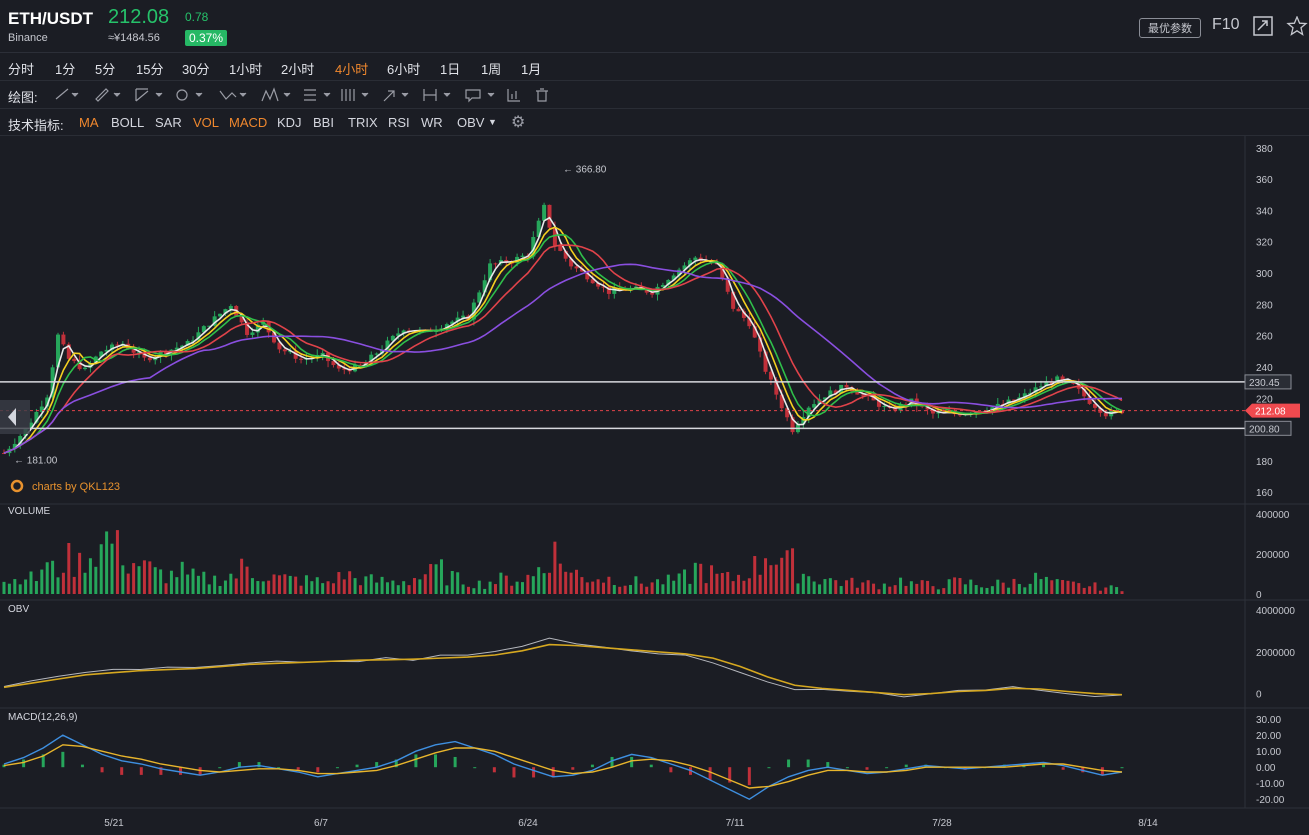 Image resolution: width=1309 pixels, height=835 pixels. Describe the element at coordinates (108, 95) in the screenshot. I see `pen-tool-icon` at that location.